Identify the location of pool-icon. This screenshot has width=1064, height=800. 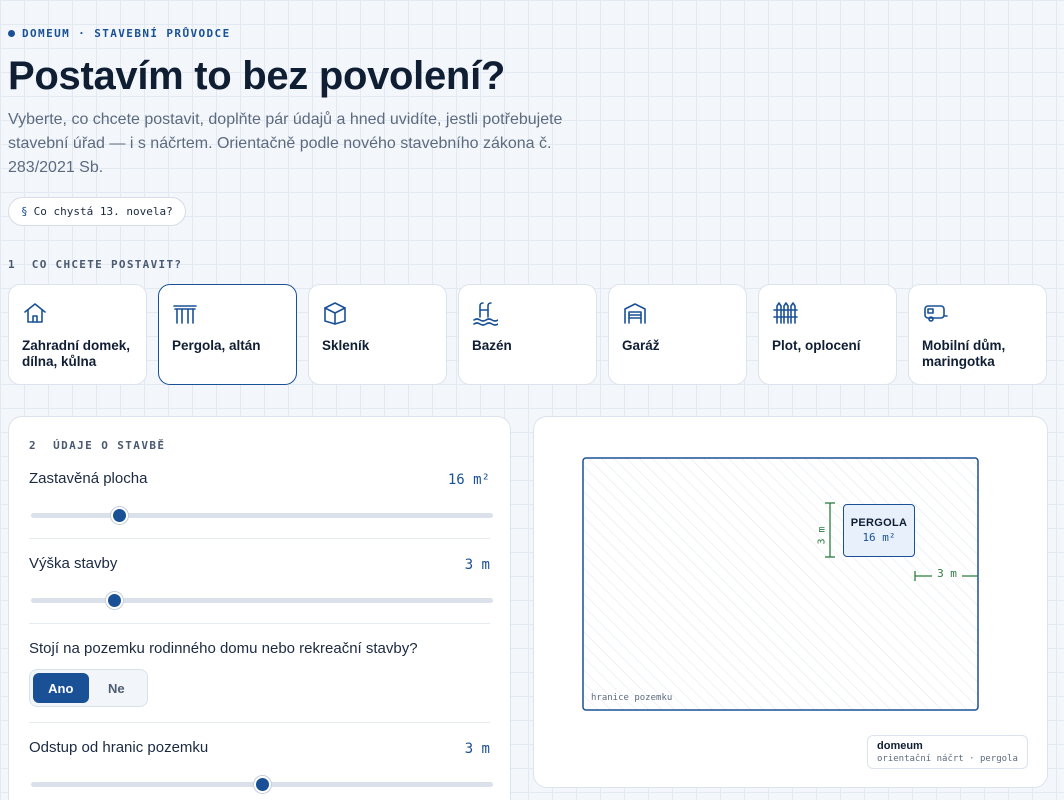
(485, 314).